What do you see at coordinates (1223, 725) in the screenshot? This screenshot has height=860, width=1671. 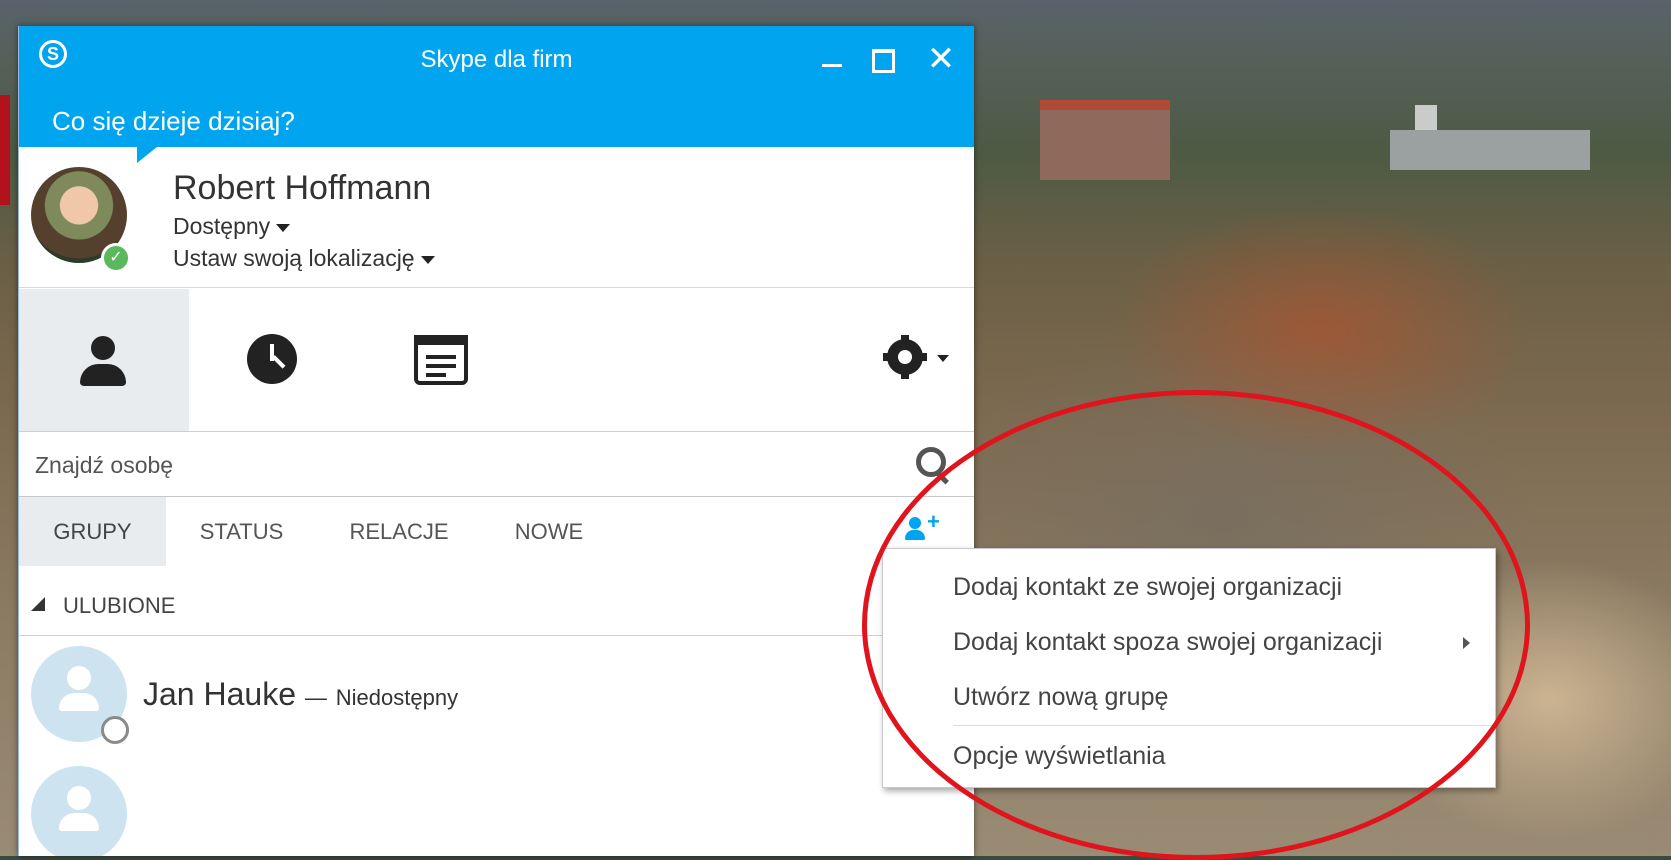 I see `menu-divider` at bounding box center [1223, 725].